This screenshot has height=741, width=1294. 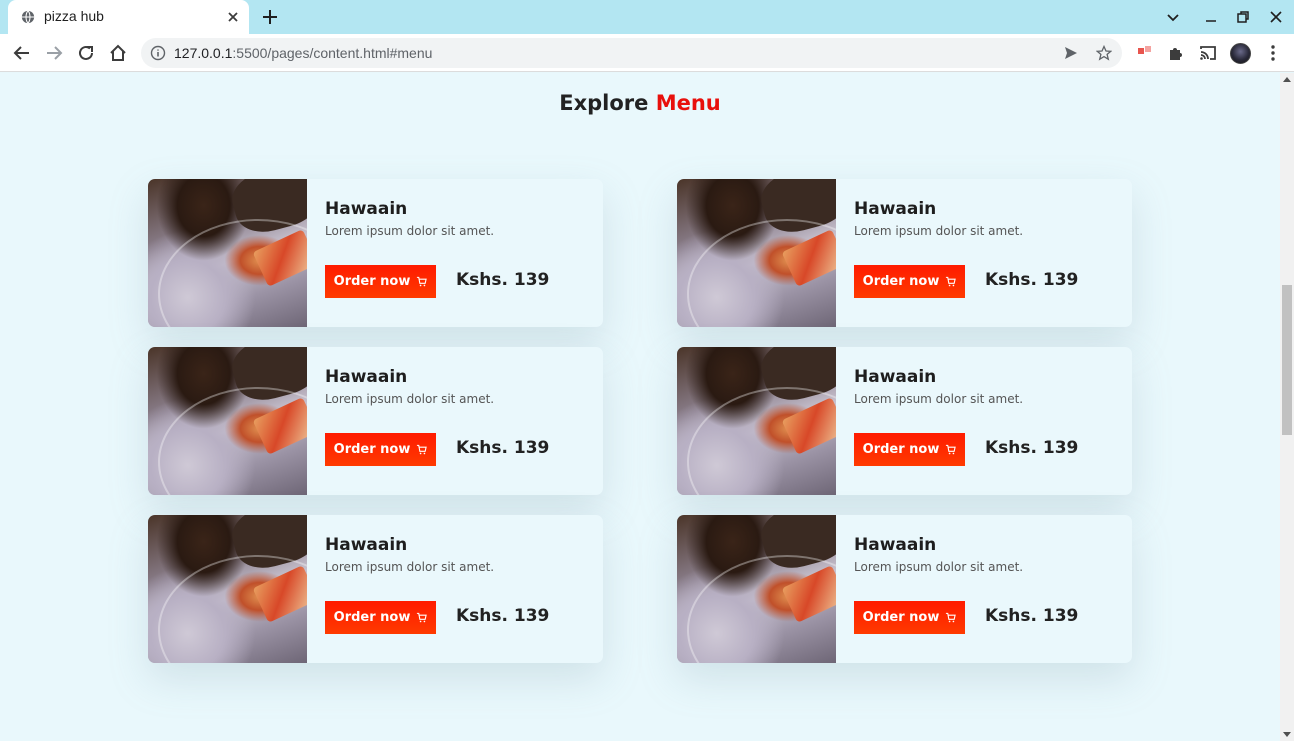 What do you see at coordinates (28, 17) in the screenshot?
I see `globe-icon` at bounding box center [28, 17].